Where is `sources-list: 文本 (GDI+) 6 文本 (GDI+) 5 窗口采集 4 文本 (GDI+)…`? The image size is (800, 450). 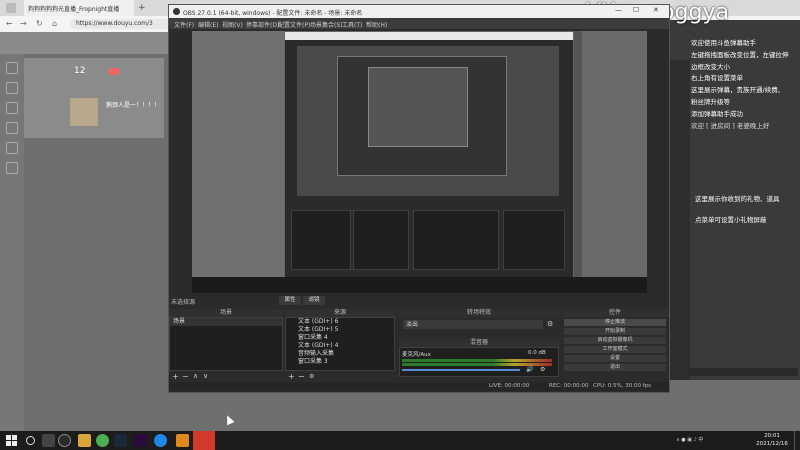 sources-list: 文本 (GDI+) 6 文本 (GDI+) 5 窗口采集 4 文本 (GDI+)… is located at coordinates (340, 344).